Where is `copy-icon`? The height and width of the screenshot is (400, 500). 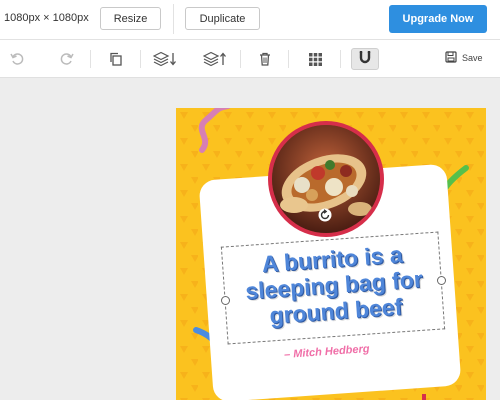 copy-icon is located at coordinates (116, 59).